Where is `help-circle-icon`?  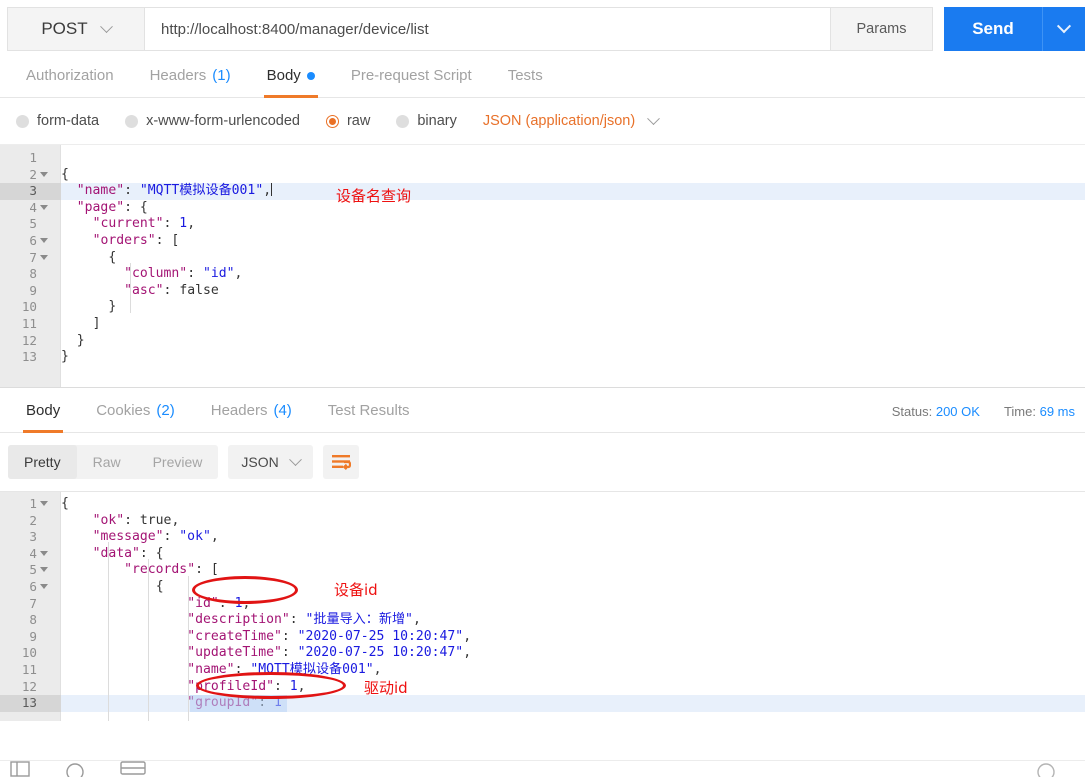
help-circle-icon is located at coordinates (1046, 769).